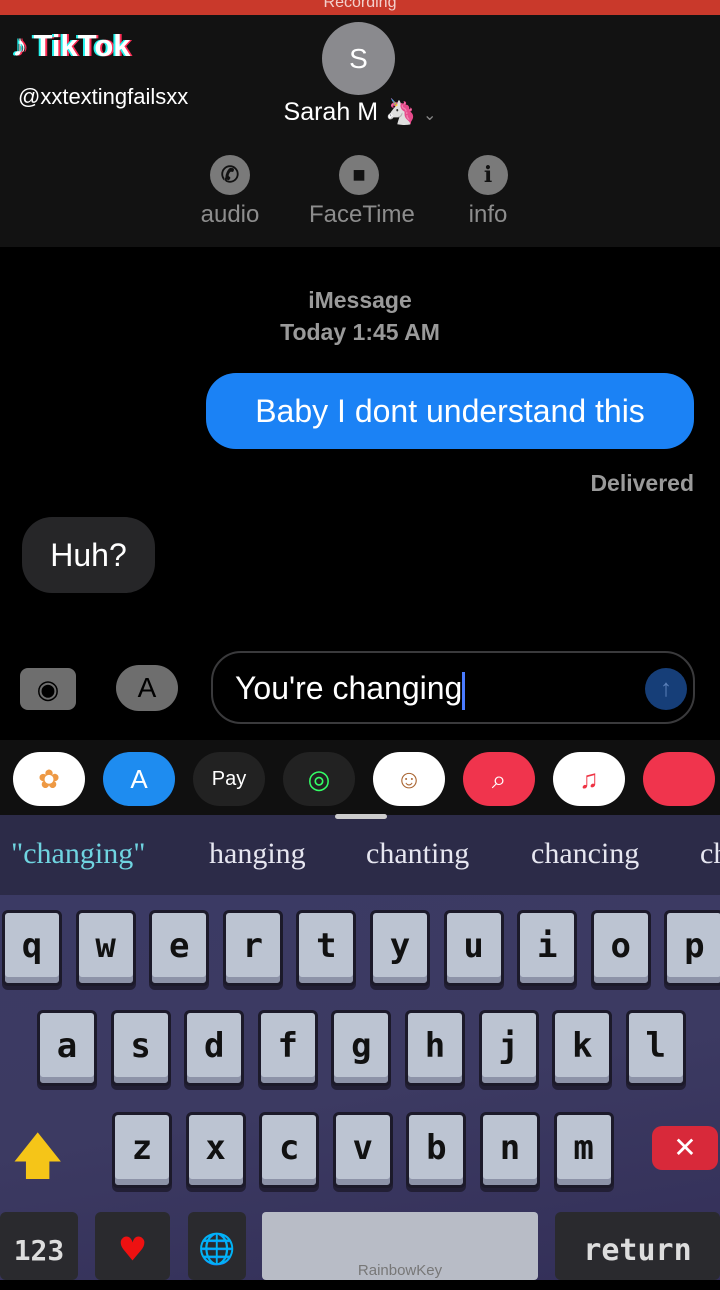 The image size is (720, 1290). What do you see at coordinates (499, 779) in the screenshot?
I see `image-search-app-icon: ⌕` at bounding box center [499, 779].